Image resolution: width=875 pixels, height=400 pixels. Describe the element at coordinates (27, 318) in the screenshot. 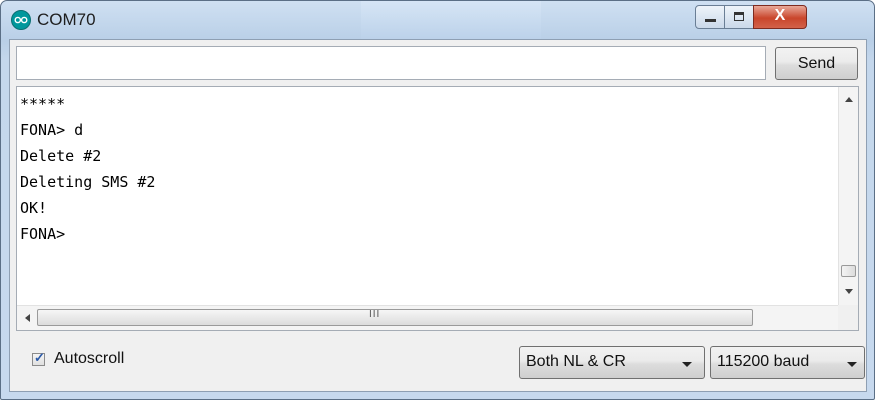

I see `scroll-left-arrow-icon` at that location.